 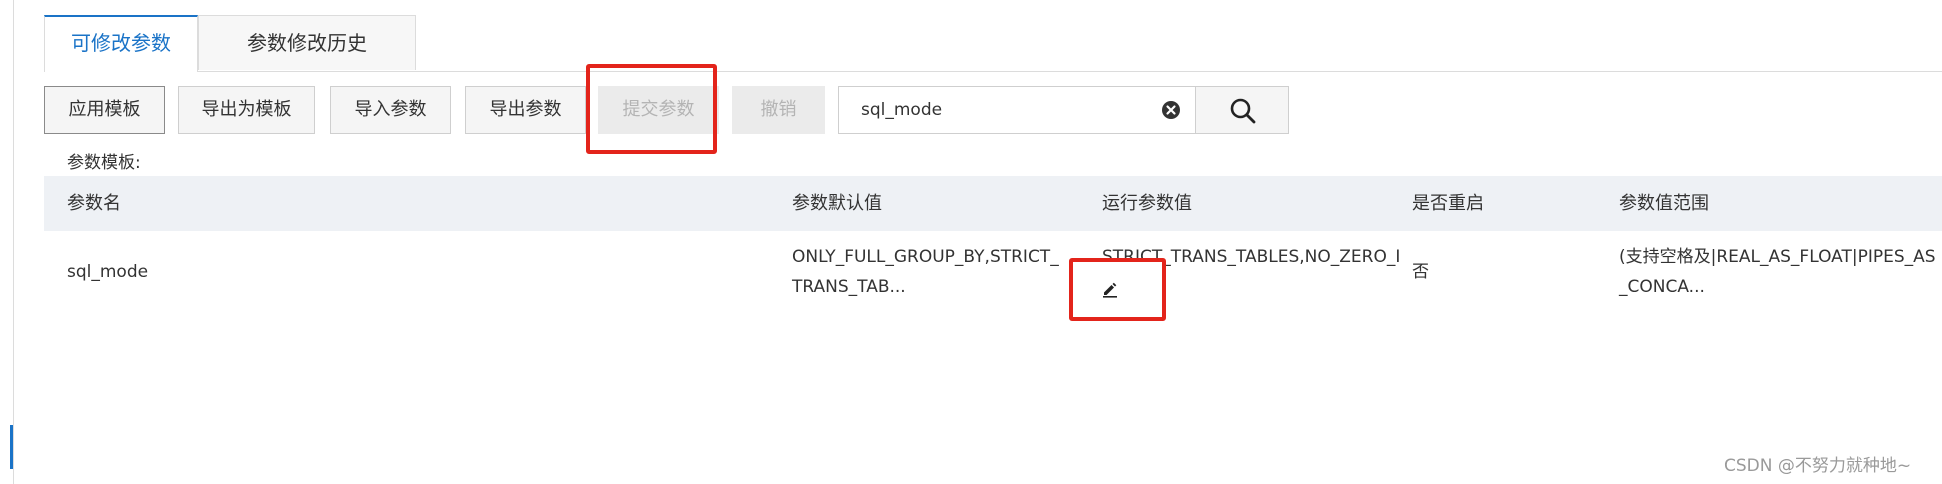 I want to click on clear-circle-icon, so click(x=1171, y=110).